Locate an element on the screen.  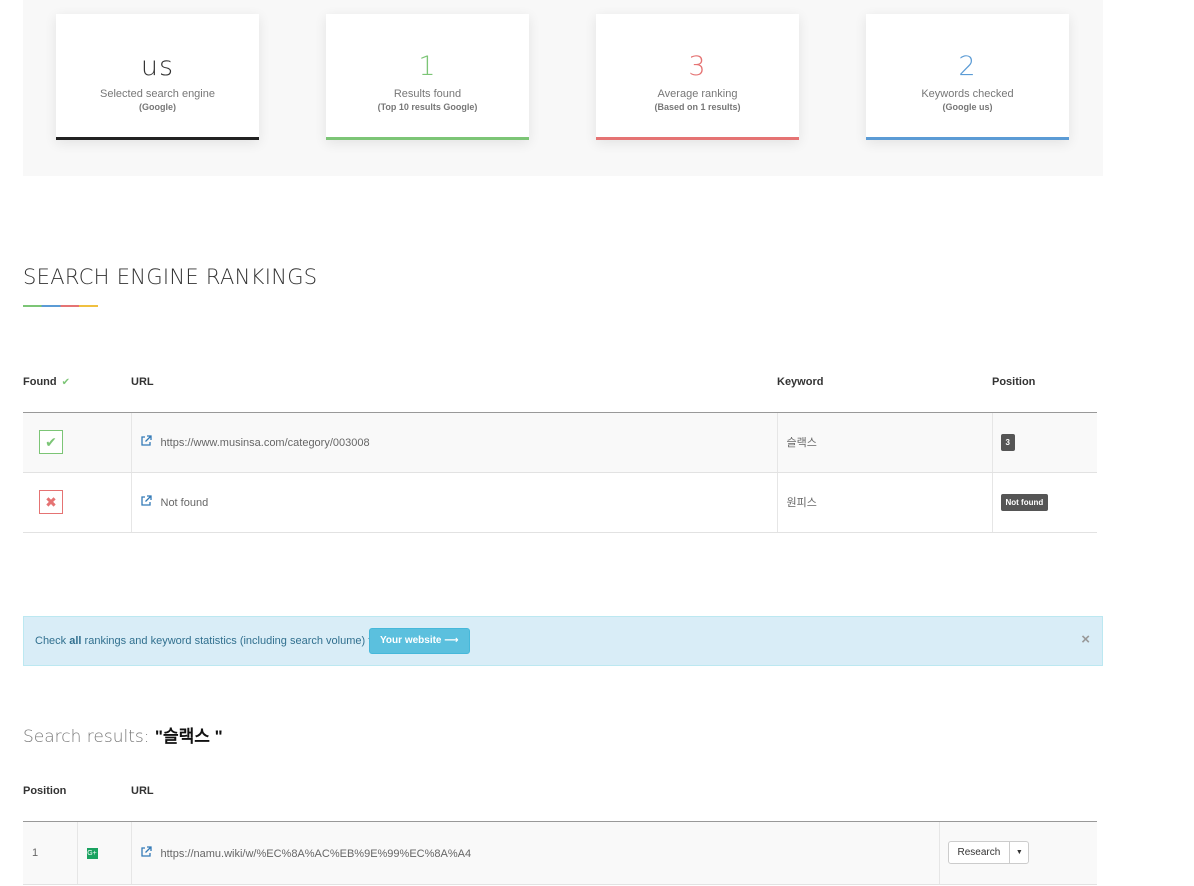
your-website-button: Your website ⟶ is located at coordinates (419, 641).